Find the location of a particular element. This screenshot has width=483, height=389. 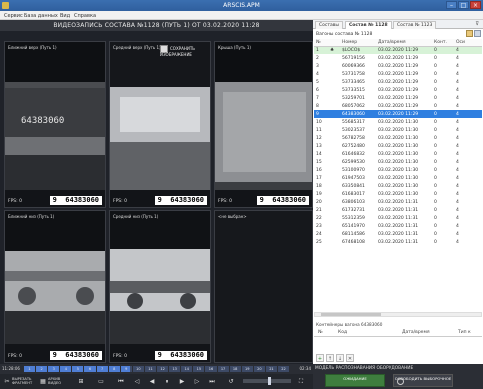

archive-icon: ▦ is located at coordinates (43, 381).